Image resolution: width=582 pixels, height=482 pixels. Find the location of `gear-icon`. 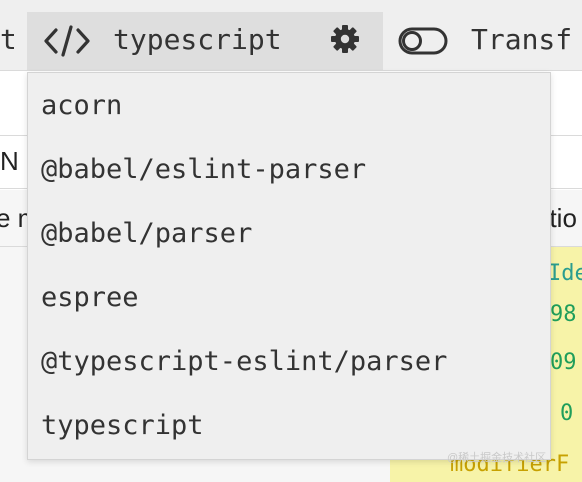

gear-icon is located at coordinates (345, 41).